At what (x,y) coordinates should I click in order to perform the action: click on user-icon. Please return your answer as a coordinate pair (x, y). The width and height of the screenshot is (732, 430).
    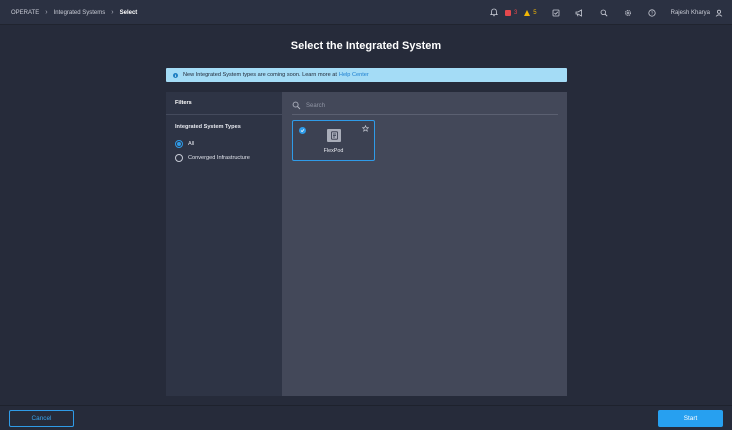
    Looking at the image, I should click on (719, 13).